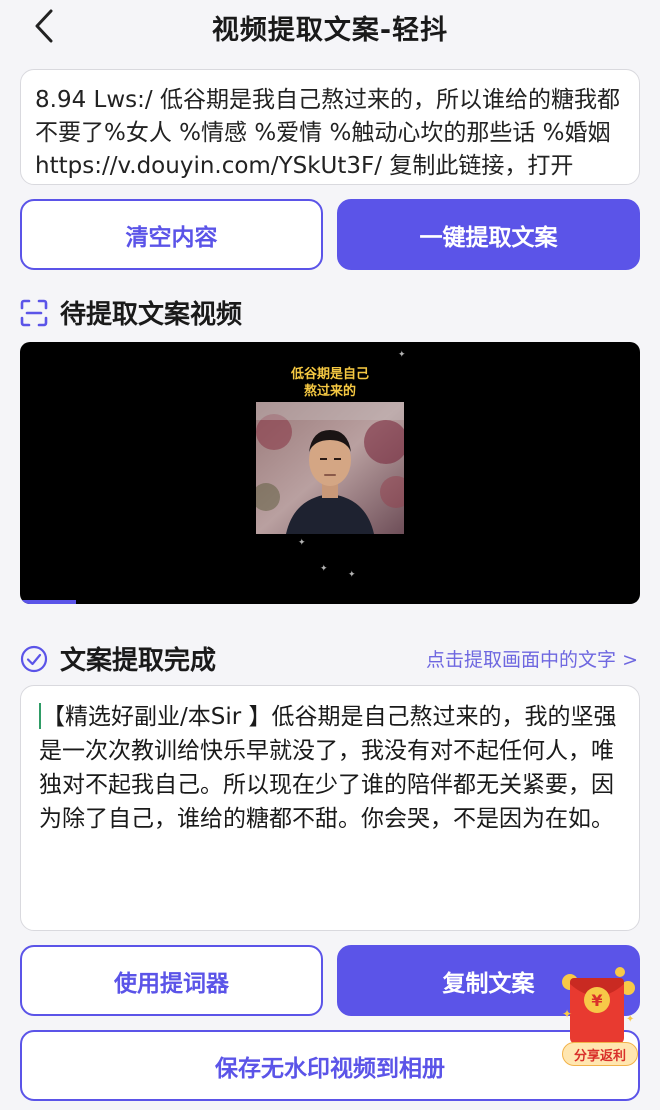  Describe the element at coordinates (532, 658) in the screenshot. I see `extract-frame-text-link: 点击提取画面中的文字 >` at that location.